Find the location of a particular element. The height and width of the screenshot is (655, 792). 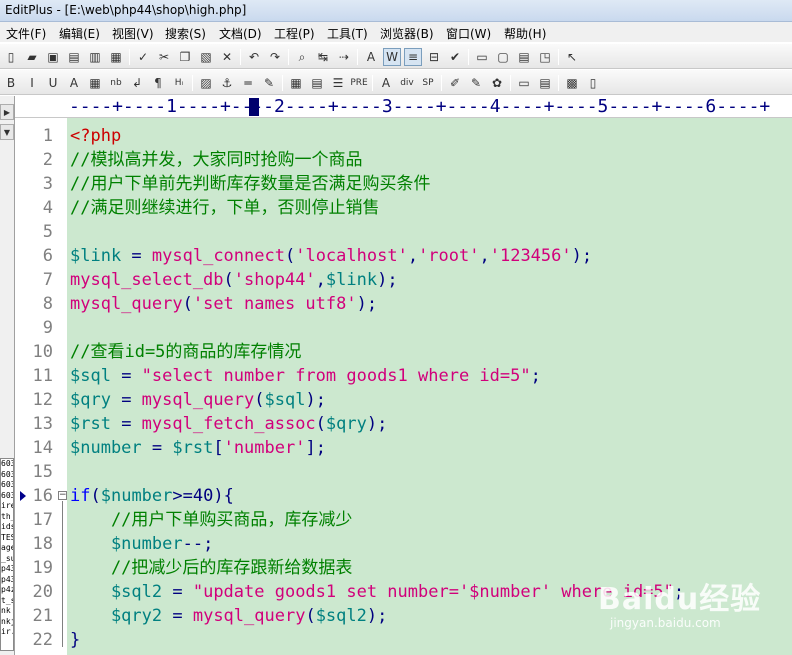

word-wrap-icon: W is located at coordinates (392, 57).